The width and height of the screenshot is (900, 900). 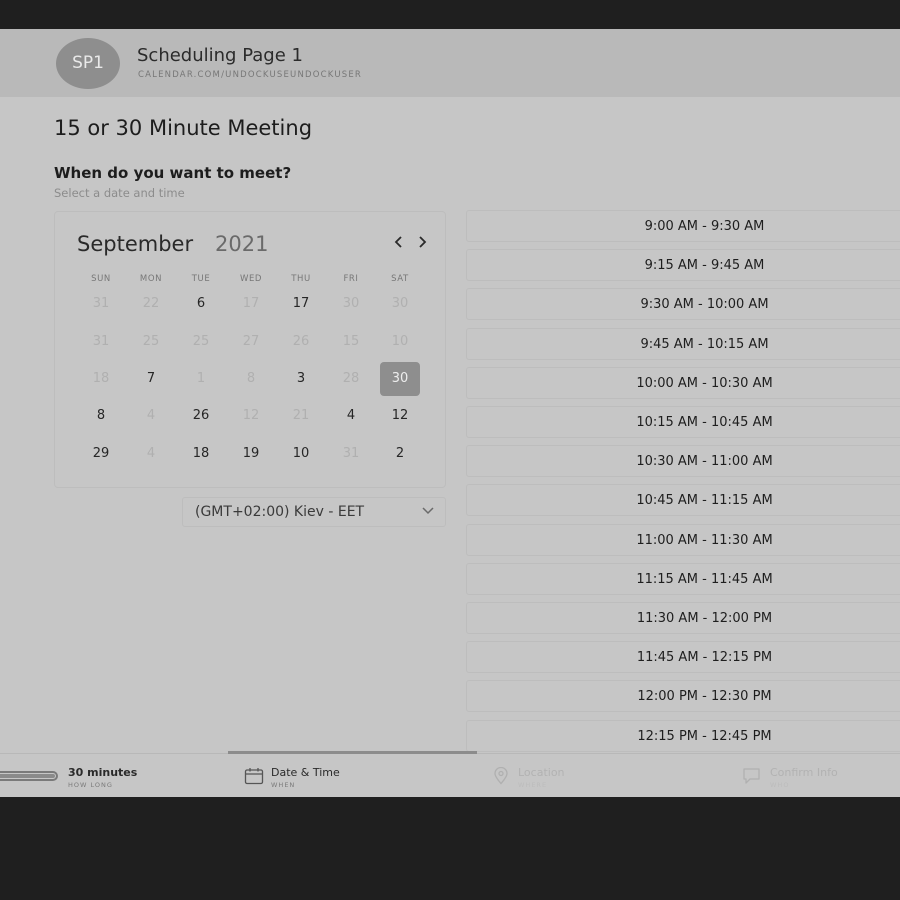 What do you see at coordinates (541, 772) in the screenshot?
I see `tab-location-label: Location` at bounding box center [541, 772].